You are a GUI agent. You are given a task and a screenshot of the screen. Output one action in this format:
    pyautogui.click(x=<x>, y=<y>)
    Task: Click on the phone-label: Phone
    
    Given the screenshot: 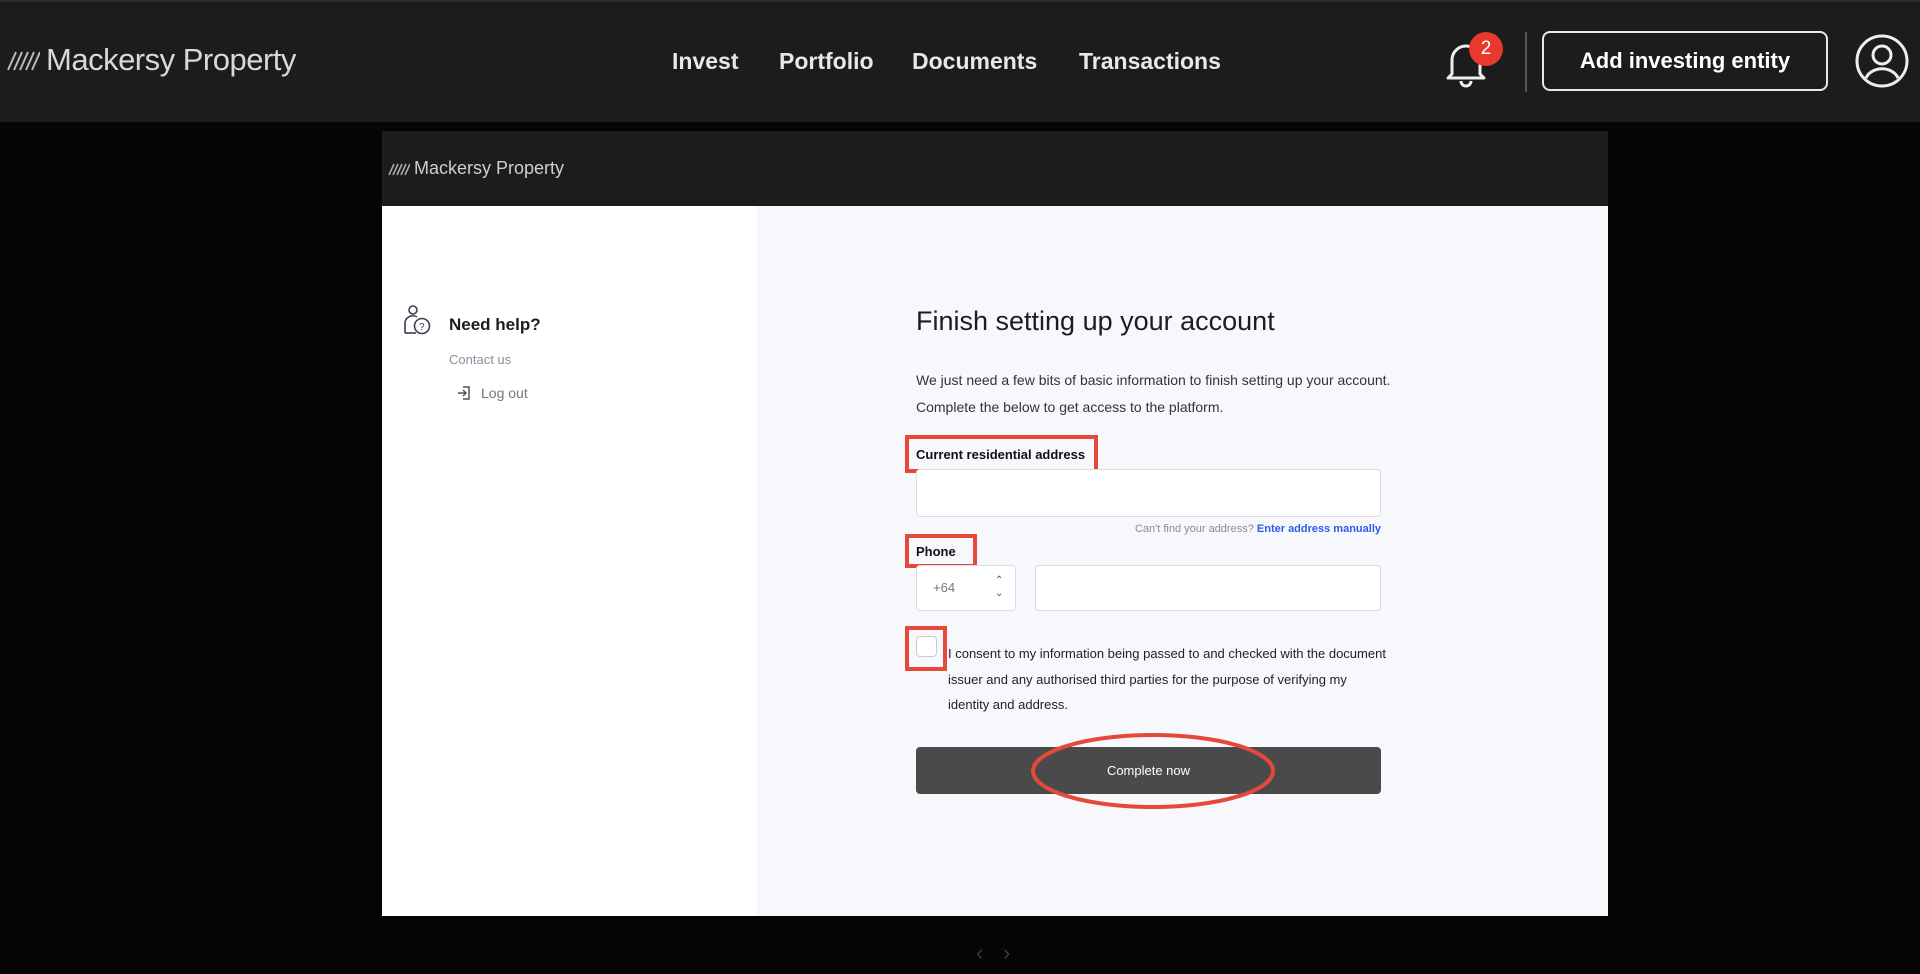 What is the action you would take?
    pyautogui.click(x=936, y=551)
    